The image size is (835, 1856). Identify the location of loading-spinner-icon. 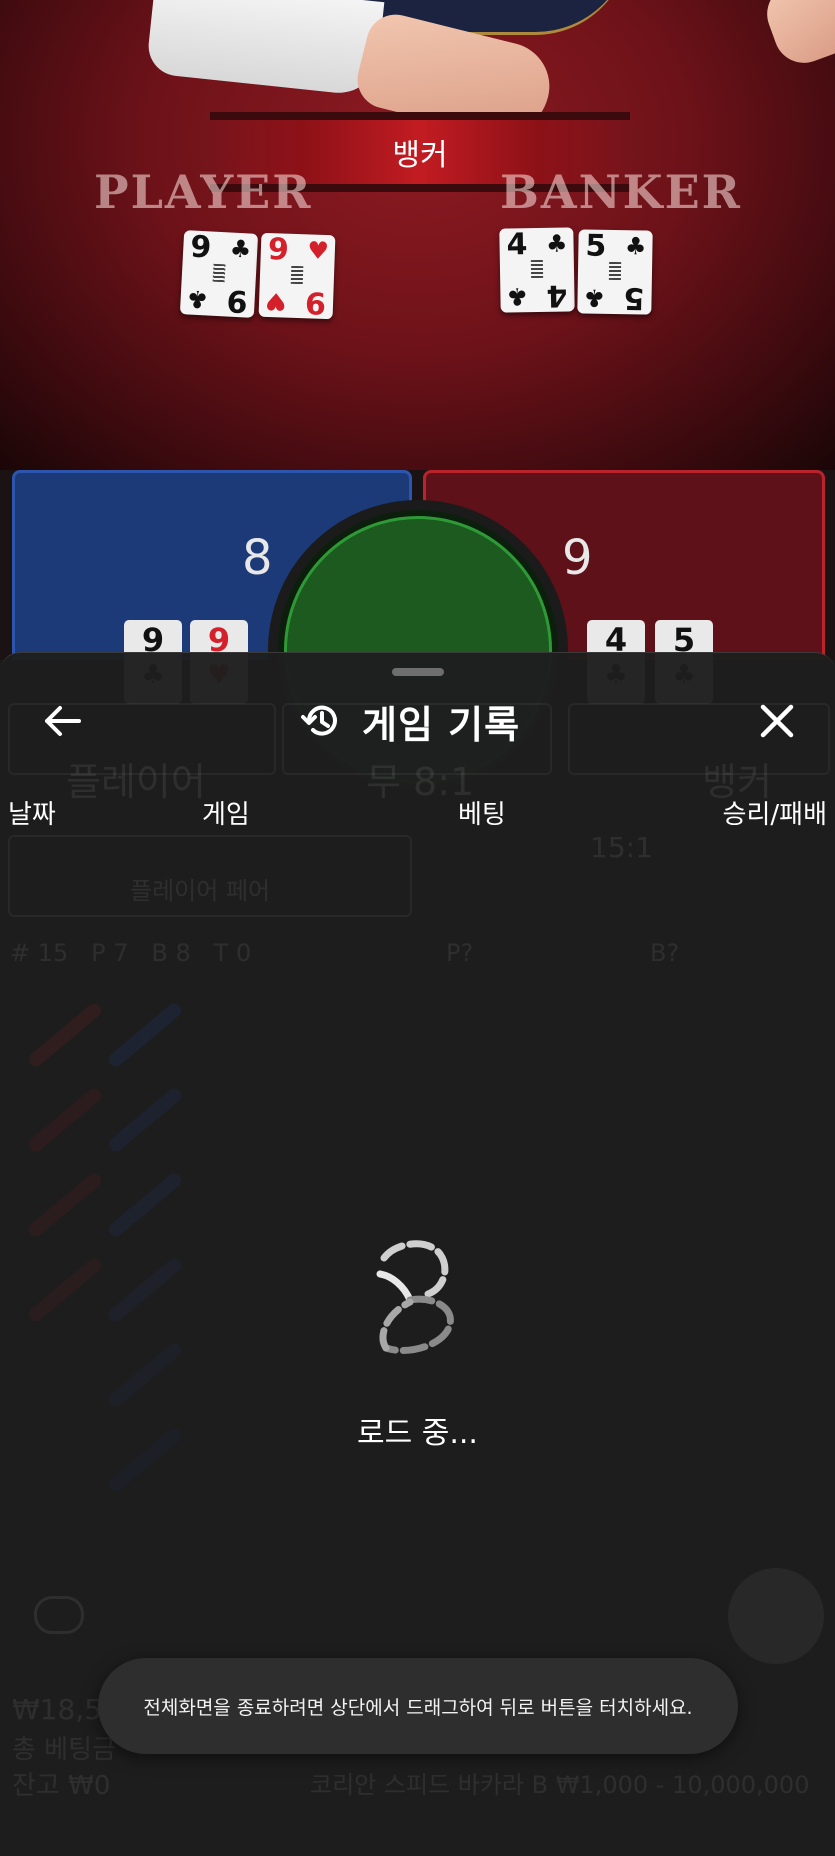
(415, 1297).